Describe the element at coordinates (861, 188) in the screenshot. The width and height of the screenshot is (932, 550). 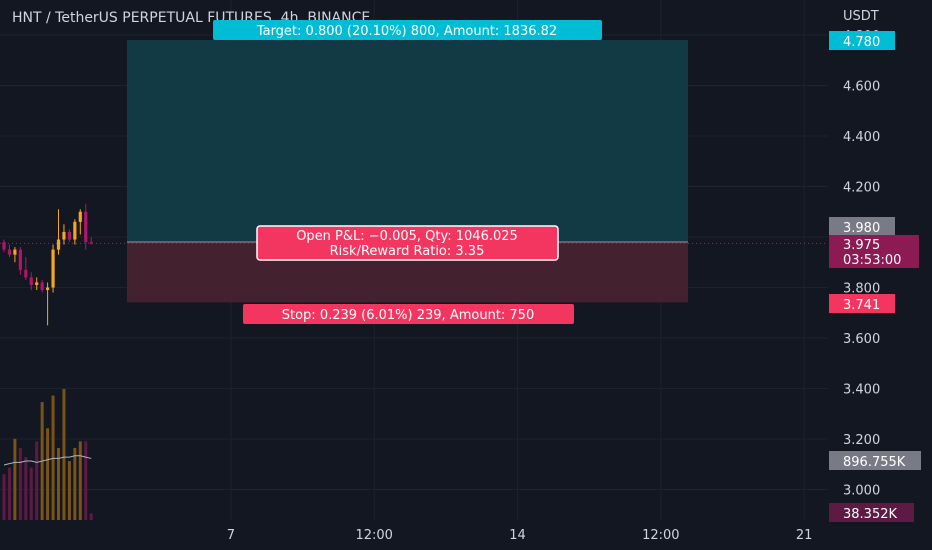
I see `y-tick-label: 4.200` at that location.